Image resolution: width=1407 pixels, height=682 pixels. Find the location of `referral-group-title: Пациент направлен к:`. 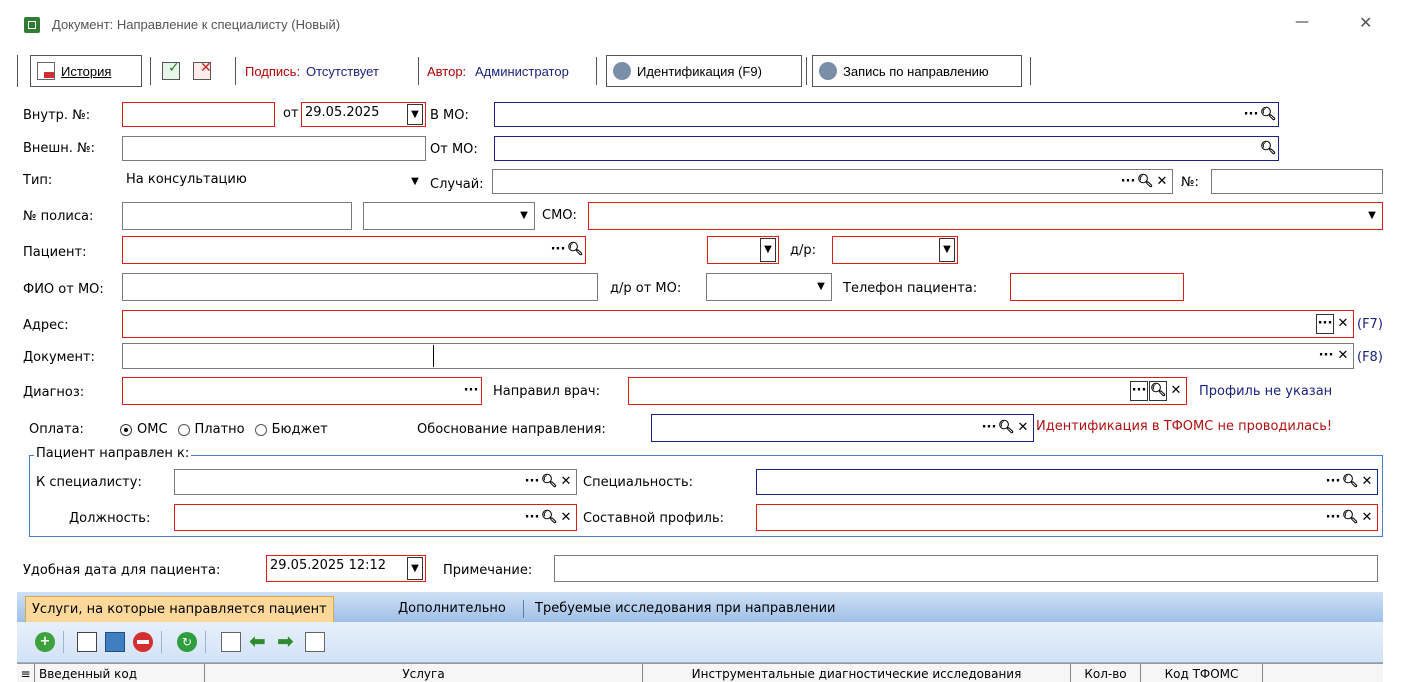

referral-group-title: Пациент направлен к: is located at coordinates (113, 453).